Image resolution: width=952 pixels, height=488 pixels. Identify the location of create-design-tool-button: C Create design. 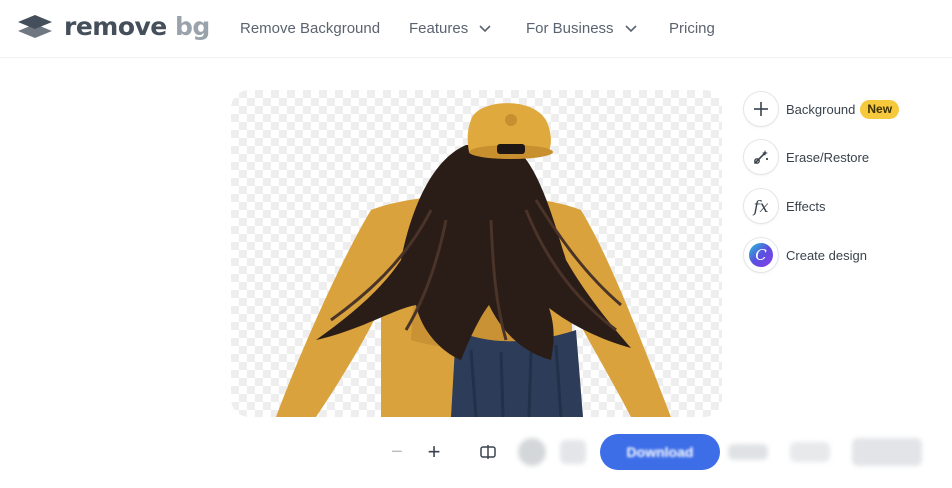
(805, 255).